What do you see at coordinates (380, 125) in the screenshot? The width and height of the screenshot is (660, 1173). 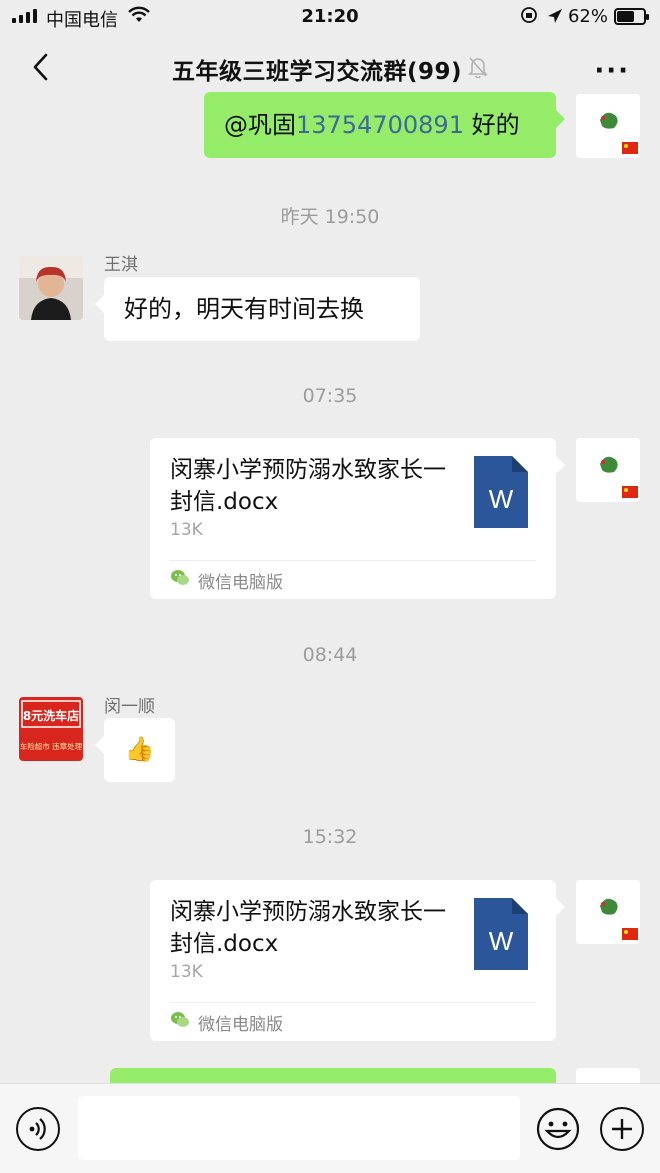 I see `mention-number: 13754700891` at bounding box center [380, 125].